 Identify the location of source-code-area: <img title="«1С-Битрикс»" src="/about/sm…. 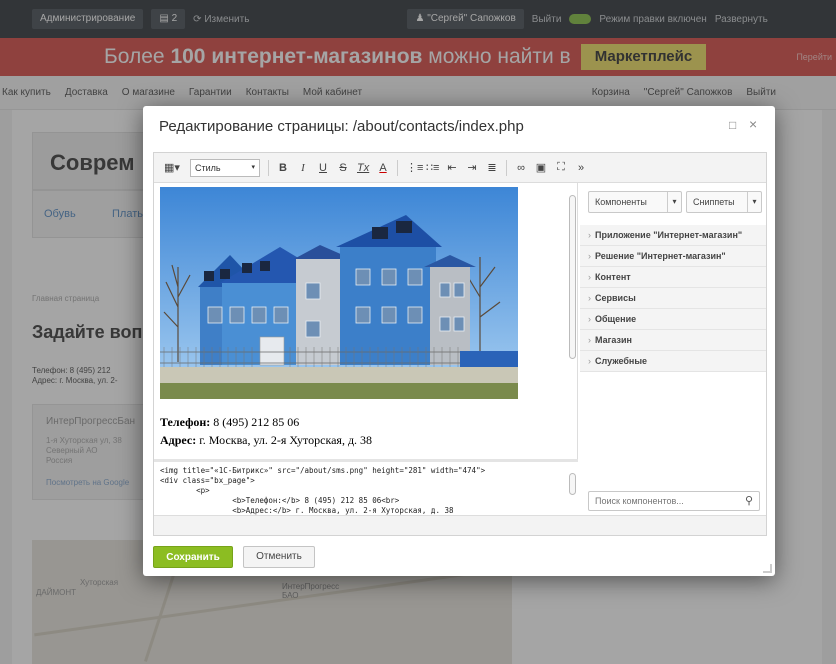
(366, 487).